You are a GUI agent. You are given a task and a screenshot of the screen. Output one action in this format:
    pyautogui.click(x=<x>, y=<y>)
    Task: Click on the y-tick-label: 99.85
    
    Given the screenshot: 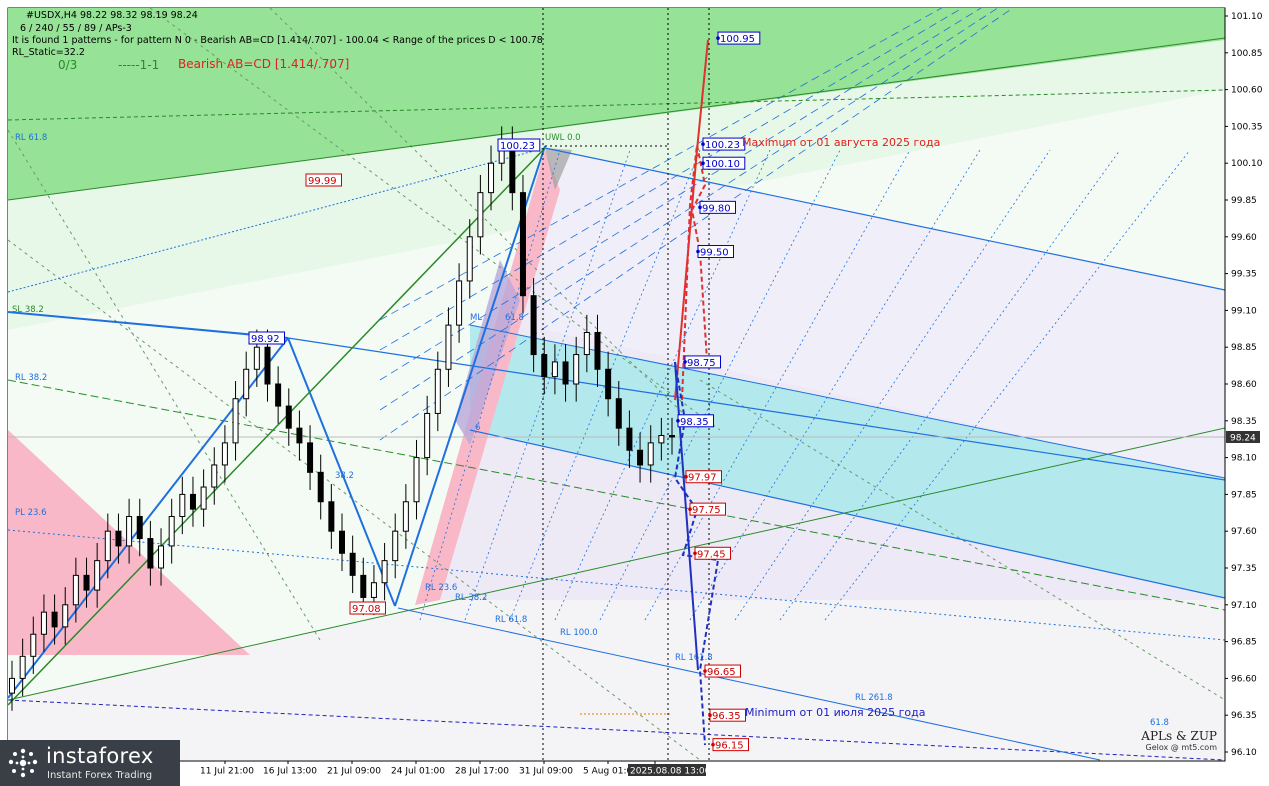 What is the action you would take?
    pyautogui.click(x=1244, y=201)
    